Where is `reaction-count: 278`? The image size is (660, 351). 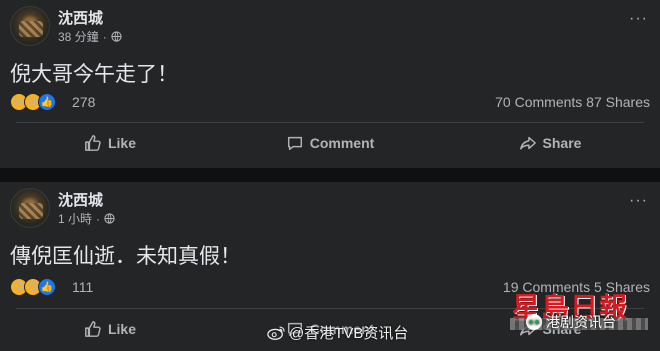
reaction-count: 278 is located at coordinates (83, 102).